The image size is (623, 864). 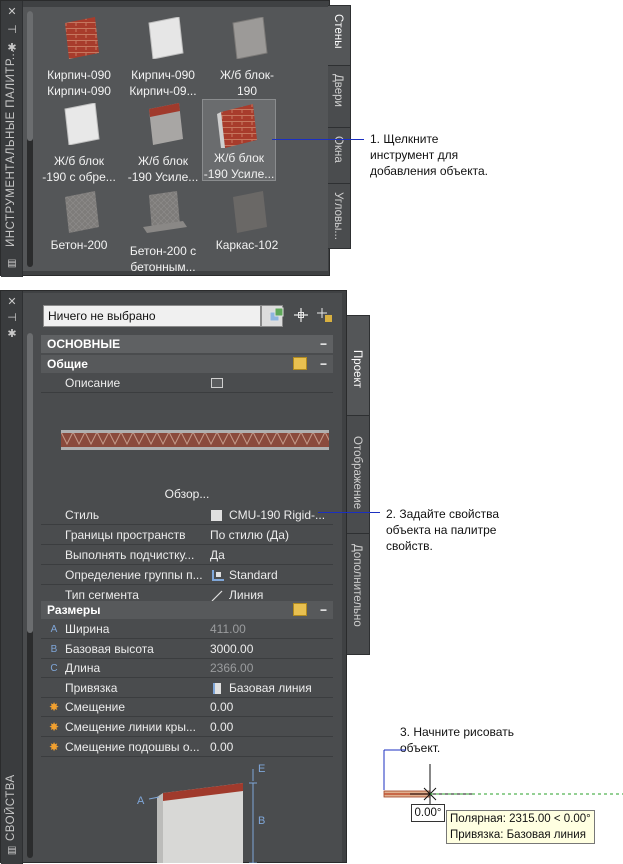 What do you see at coordinates (217, 688) in the screenshot?
I see `justify-icon` at bounding box center [217, 688].